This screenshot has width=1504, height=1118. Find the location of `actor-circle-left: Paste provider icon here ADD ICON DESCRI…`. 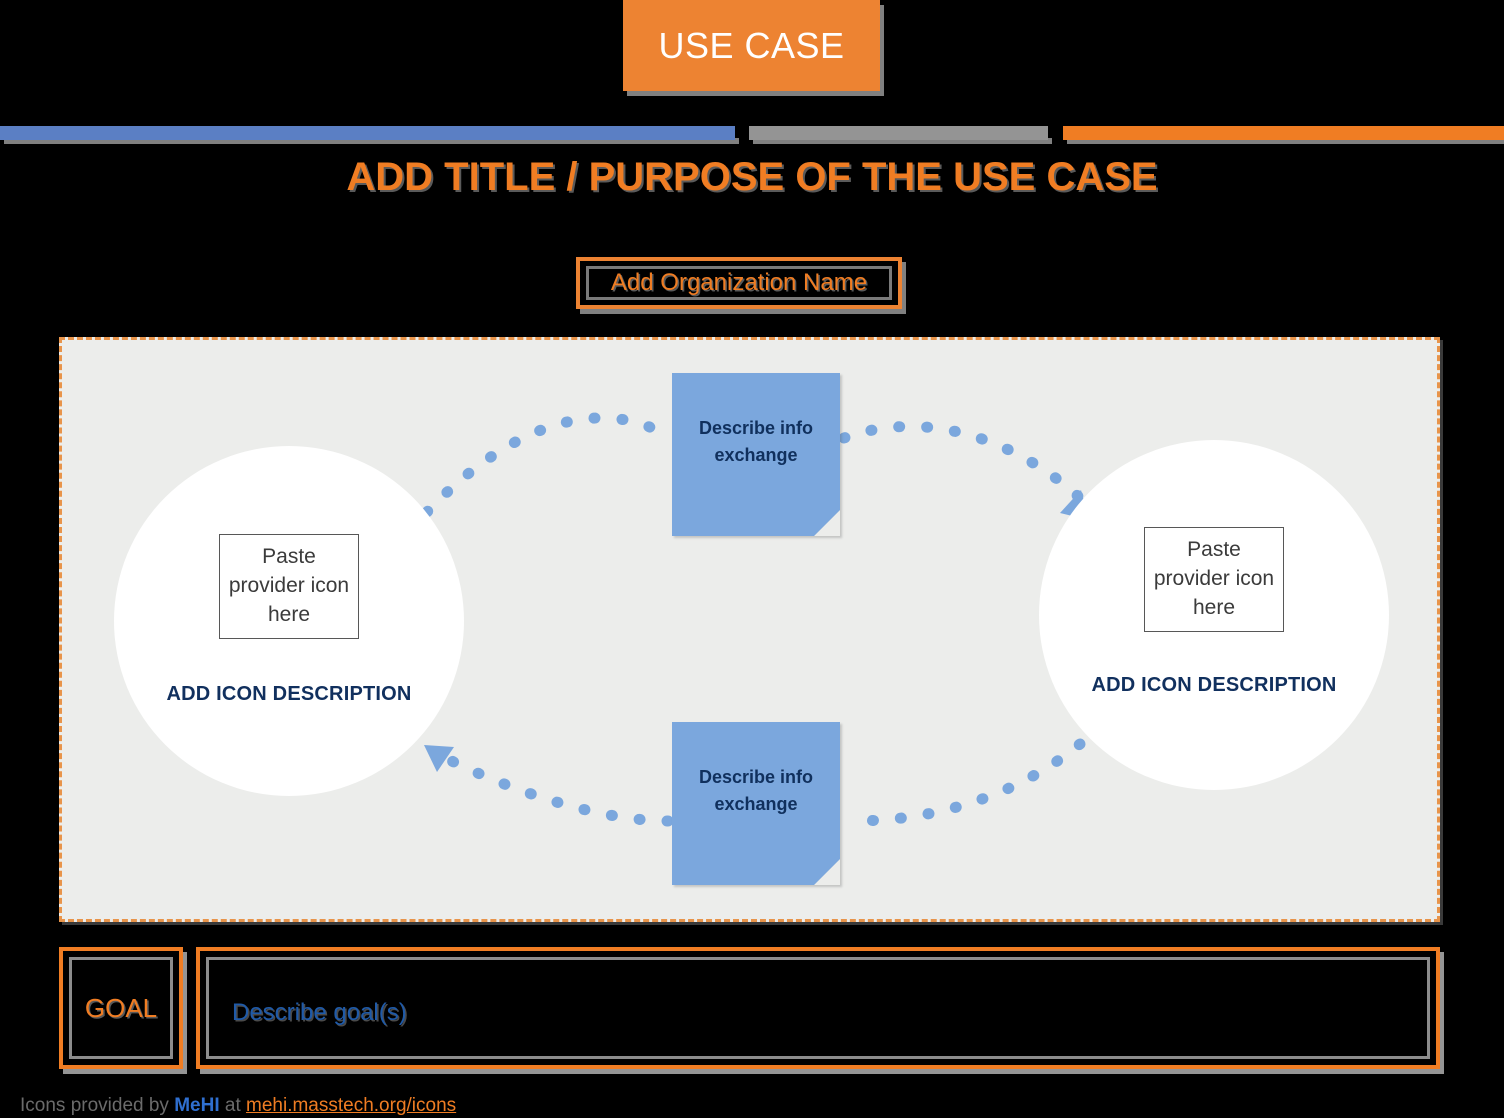

actor-circle-left: Paste provider icon here ADD ICON DESCRI… is located at coordinates (289, 621).